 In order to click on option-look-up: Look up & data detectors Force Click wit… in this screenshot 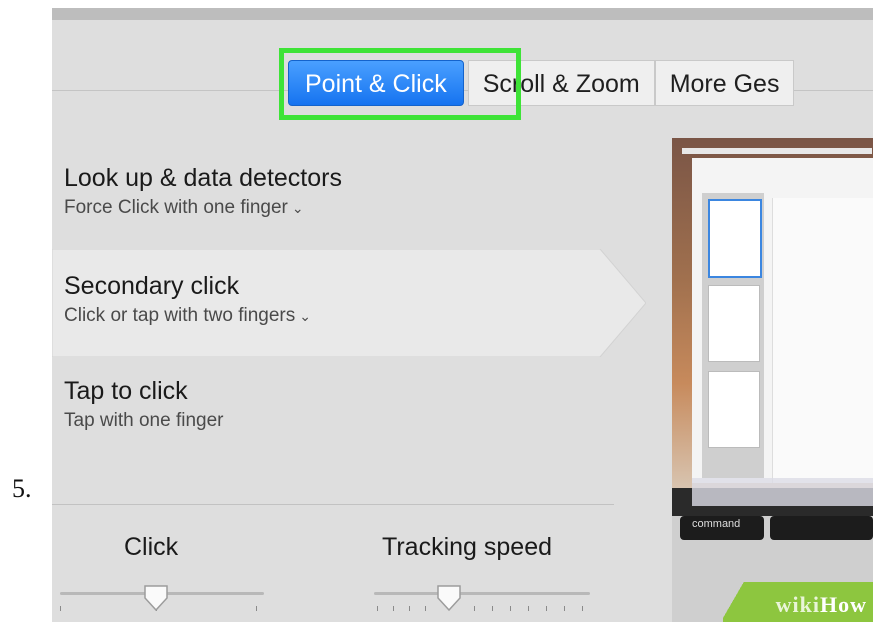, I will do `click(203, 192)`.